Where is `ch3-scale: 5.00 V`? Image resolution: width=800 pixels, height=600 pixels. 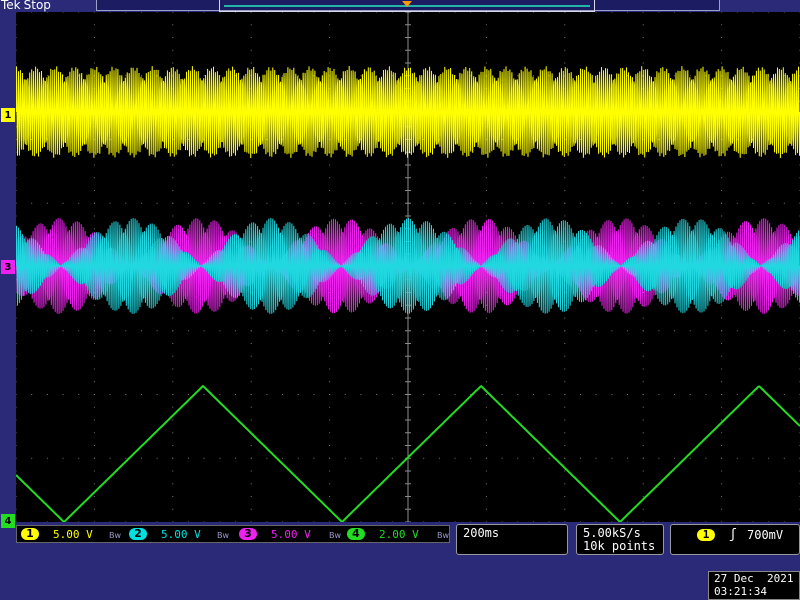 ch3-scale: 5.00 V is located at coordinates (291, 534).